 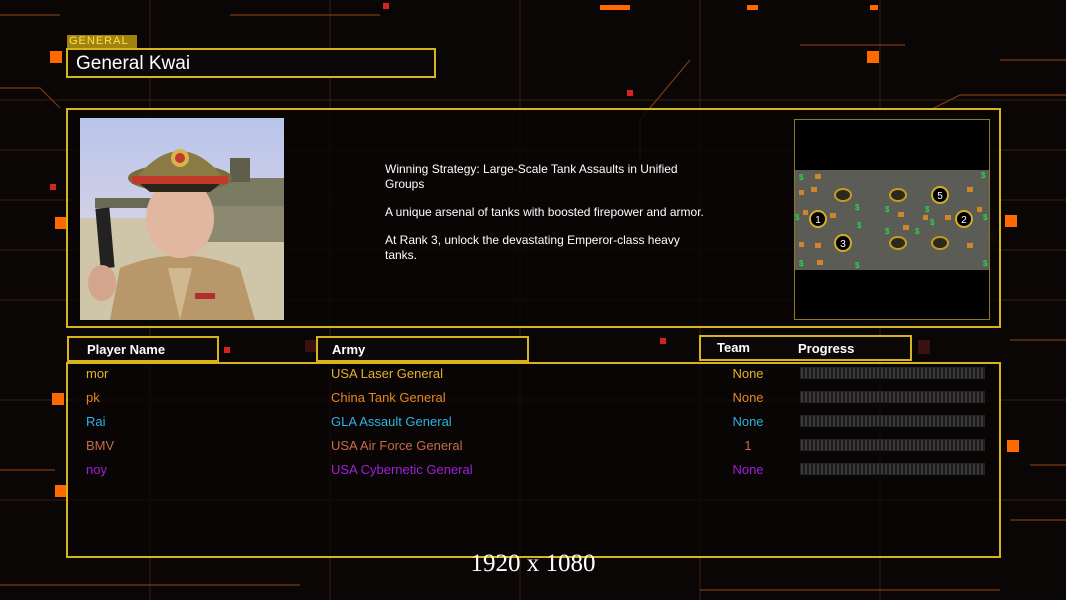 I want to click on player-row: pk China Tank General None, so click(x=533, y=398).